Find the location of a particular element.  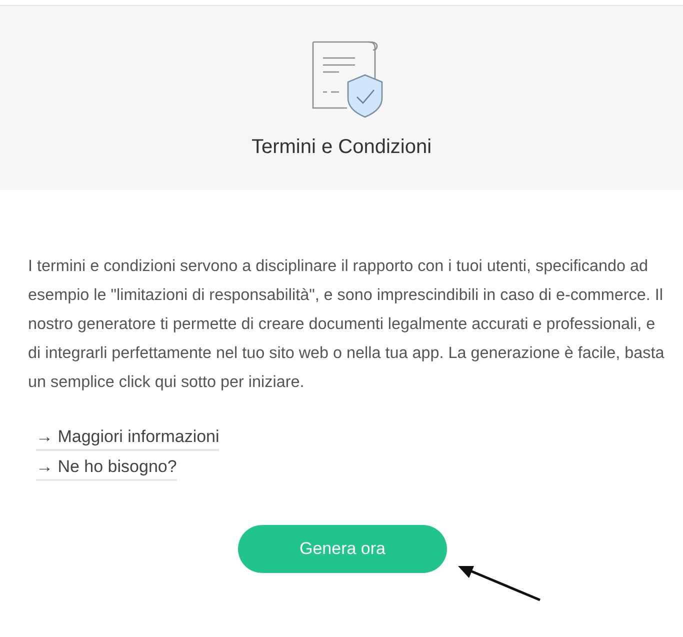

info-link: → Ne ho bisogno? is located at coordinates (106, 469).